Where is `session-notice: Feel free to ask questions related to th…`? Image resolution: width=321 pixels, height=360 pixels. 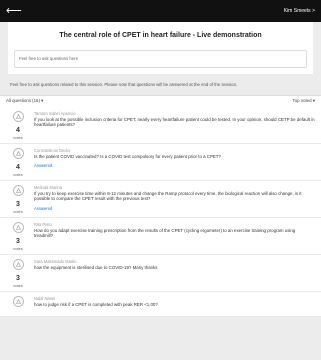
session-notice: Feel free to ask questions related to th… is located at coordinates (124, 84).